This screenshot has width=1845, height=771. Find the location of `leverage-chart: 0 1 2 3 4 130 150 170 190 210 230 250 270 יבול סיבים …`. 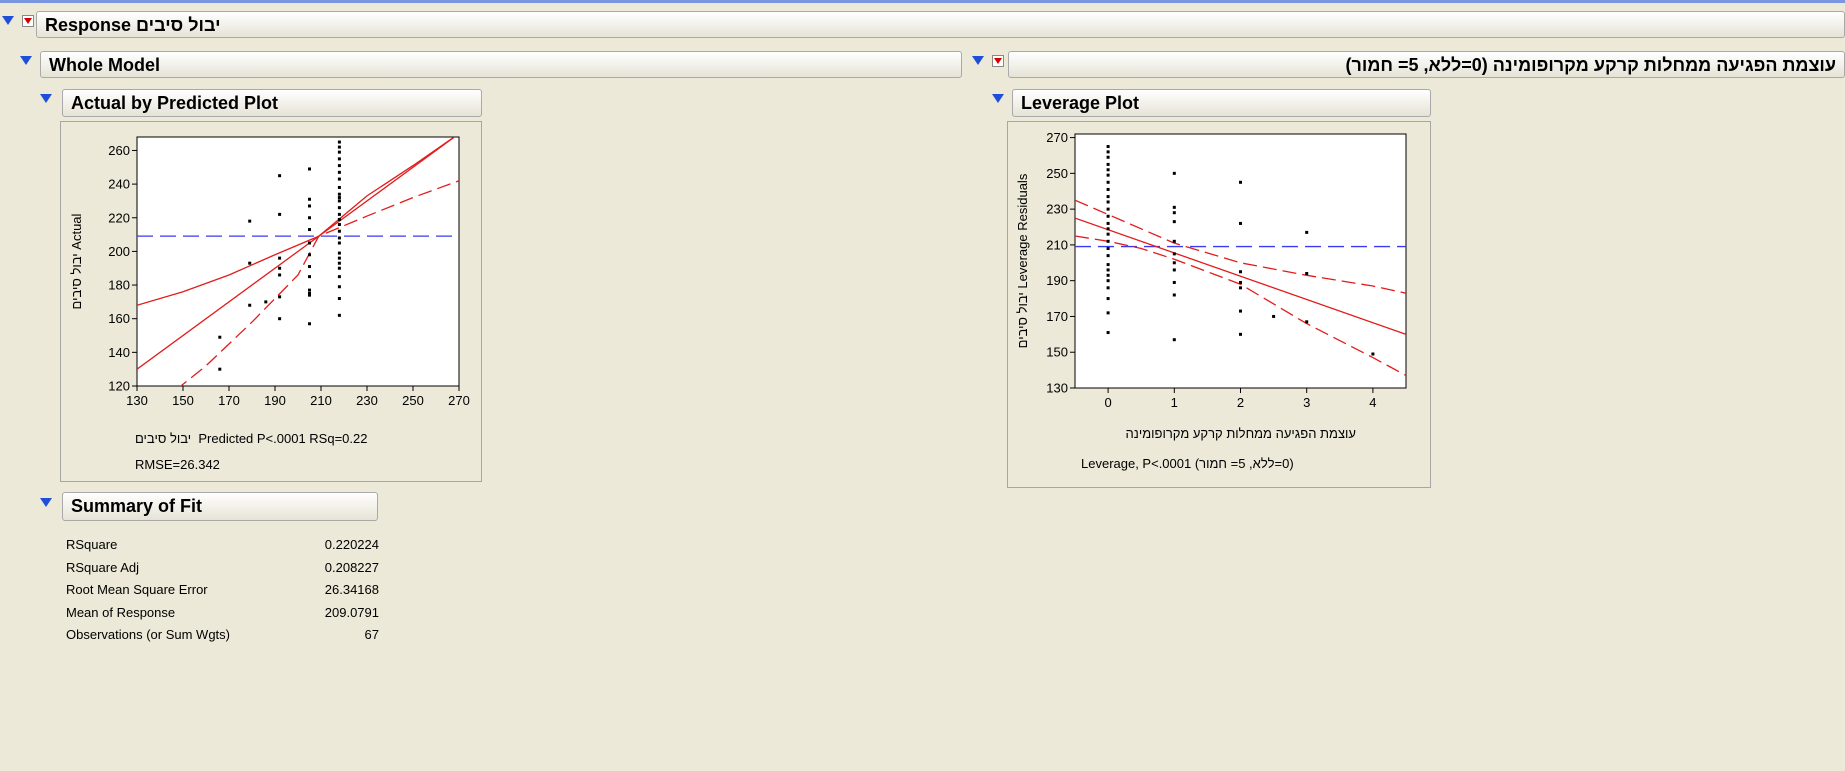

leverage-chart: 0 1 2 3 4 130 150 170 190 210 230 250 270 יבול סיבים … is located at coordinates (1211, 270).